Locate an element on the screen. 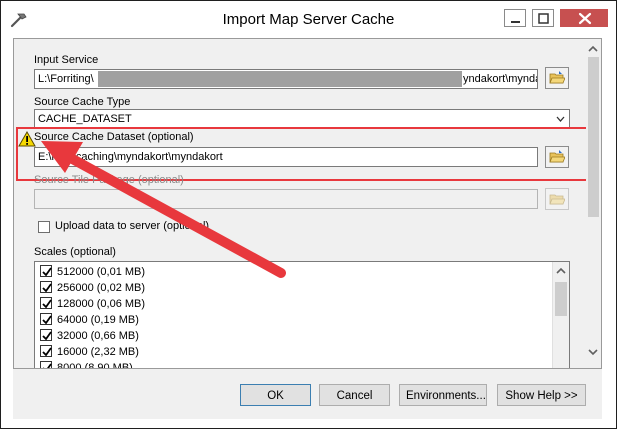 The image size is (617, 429). show-help-button: Show Help >> is located at coordinates (541, 395).